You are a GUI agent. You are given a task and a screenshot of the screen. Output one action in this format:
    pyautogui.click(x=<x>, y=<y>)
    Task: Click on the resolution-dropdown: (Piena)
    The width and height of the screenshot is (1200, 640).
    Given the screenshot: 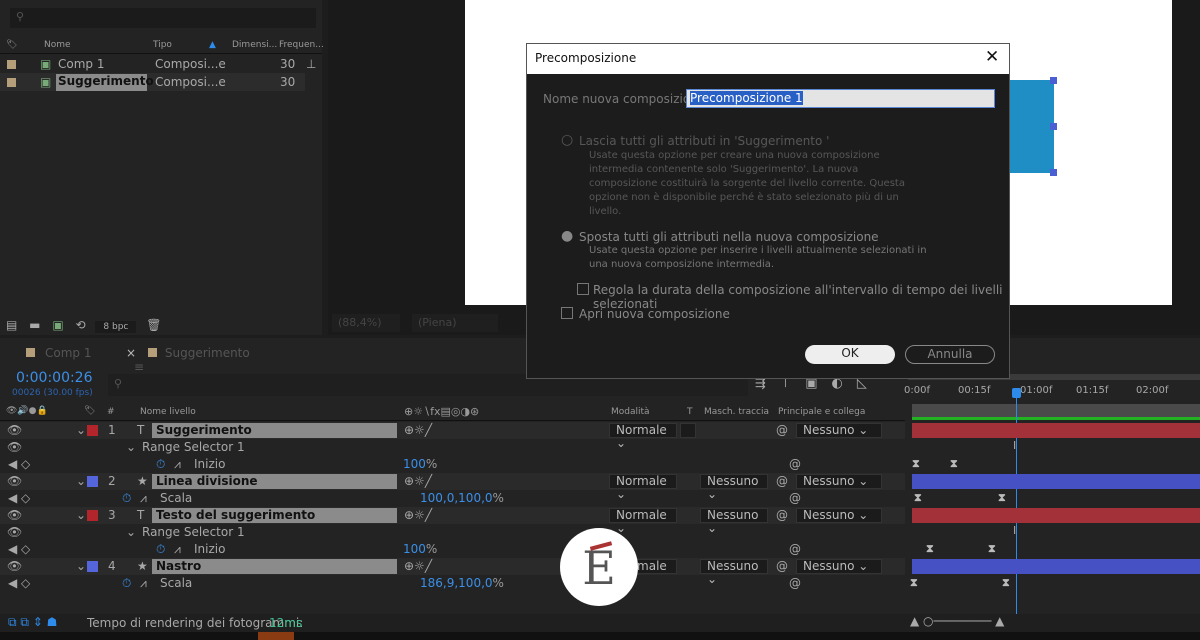 What is the action you would take?
    pyautogui.click(x=455, y=323)
    